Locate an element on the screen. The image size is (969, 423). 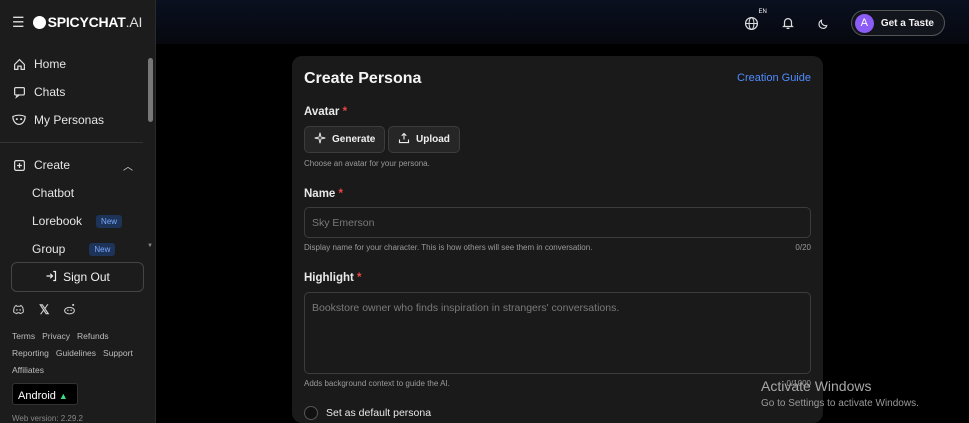
scroll-down-arrow-icon: ▼ is located at coordinates (150, 246).